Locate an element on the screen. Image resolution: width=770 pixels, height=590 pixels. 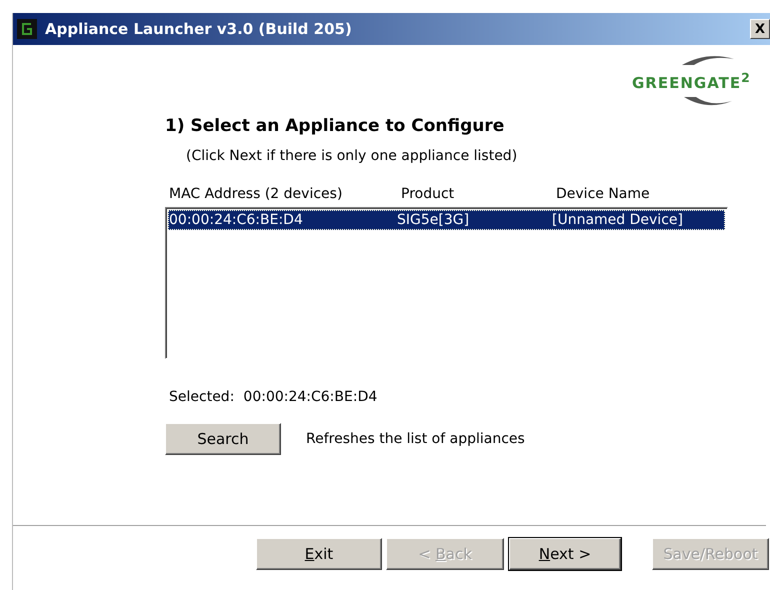
hint-text: (Click Next if there is only one appliance listed) is located at coordinates (352, 156).